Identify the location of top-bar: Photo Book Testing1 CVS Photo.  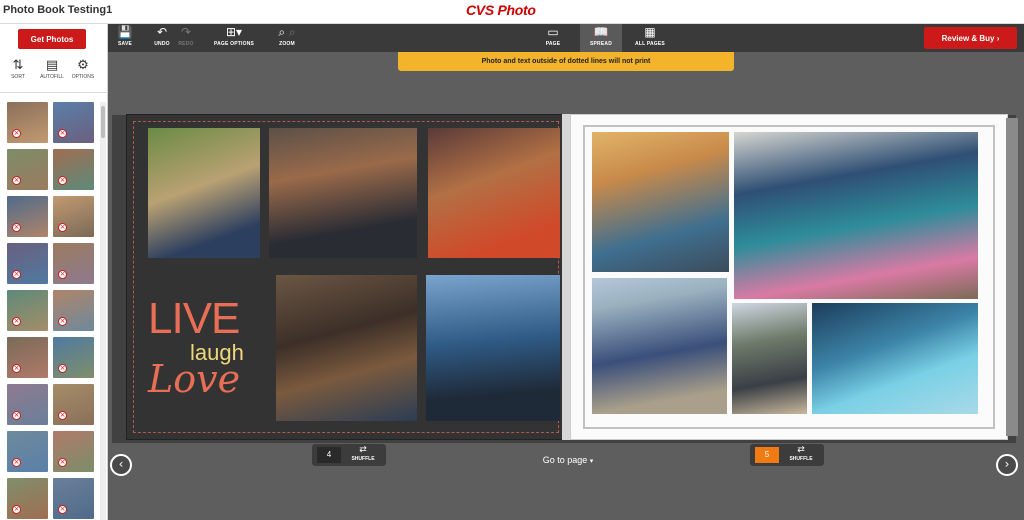
(512, 12).